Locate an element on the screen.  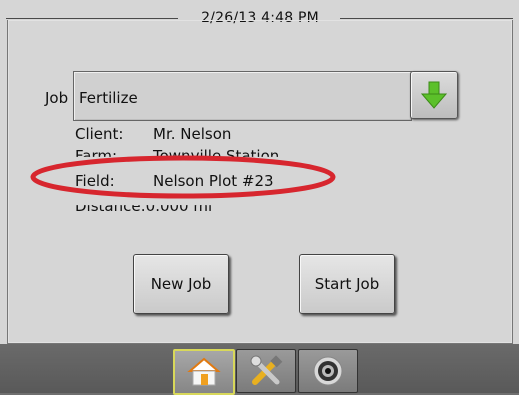
client-value: Mr. Nelson is located at coordinates (192, 134).